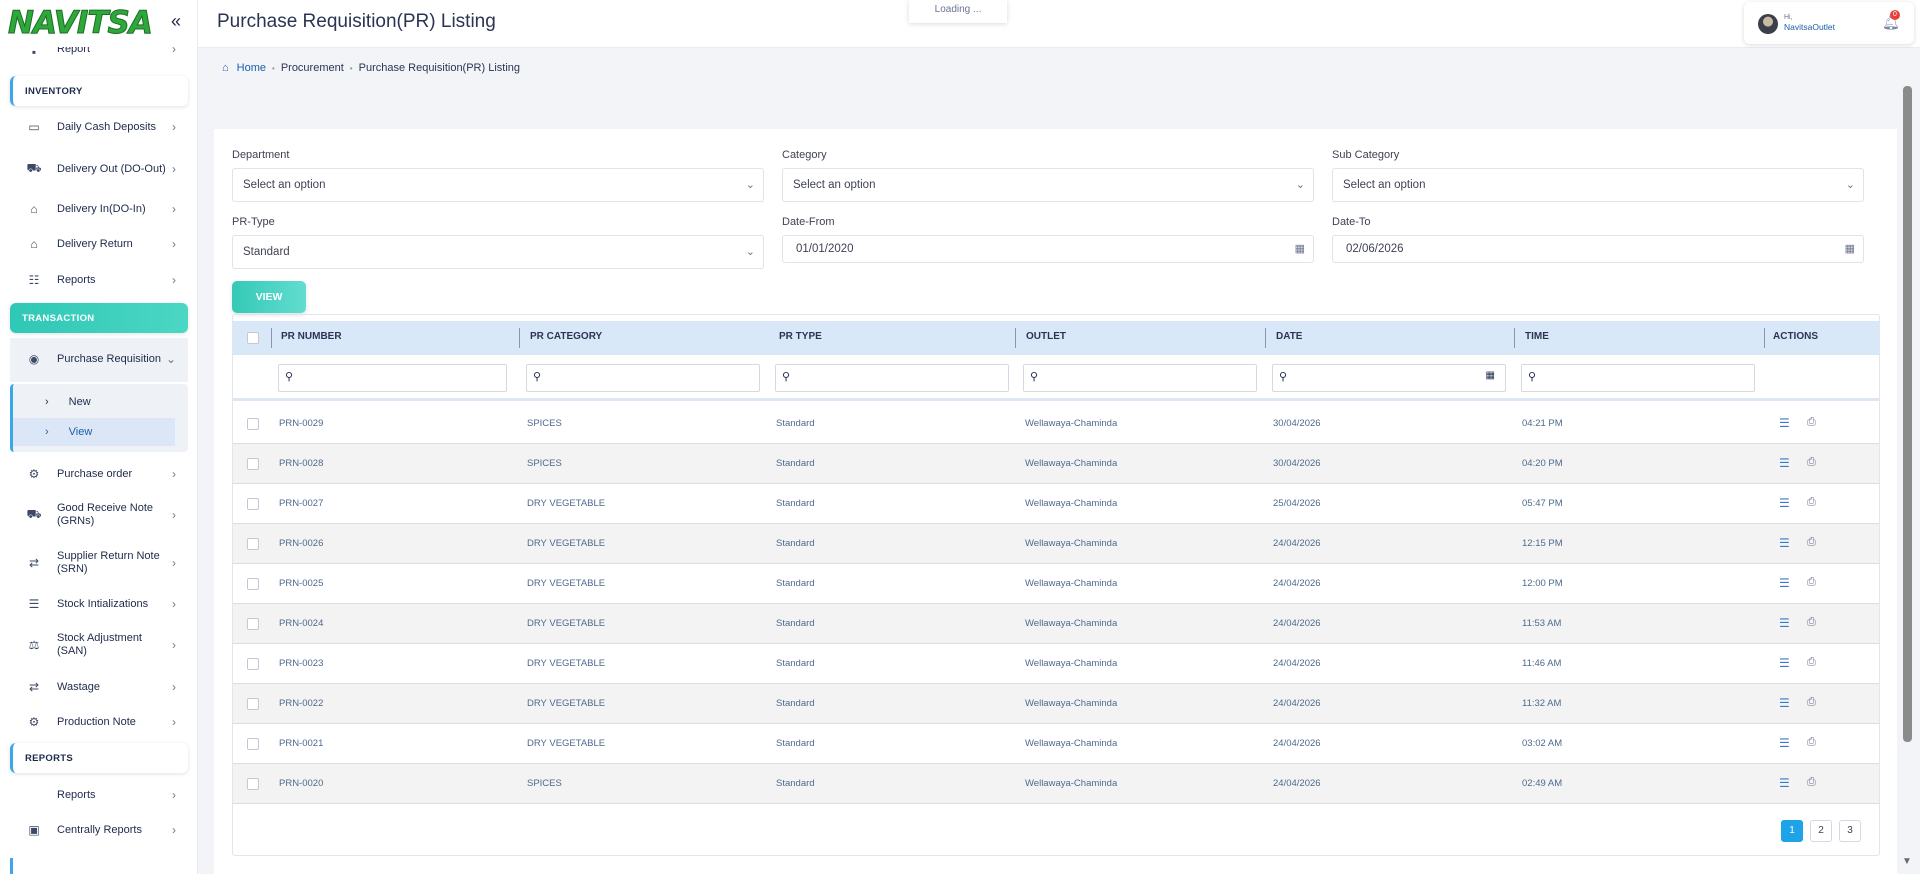  What do you see at coordinates (1140, 378) in the screenshot?
I see `outlet-filter-input: ⚲` at bounding box center [1140, 378].